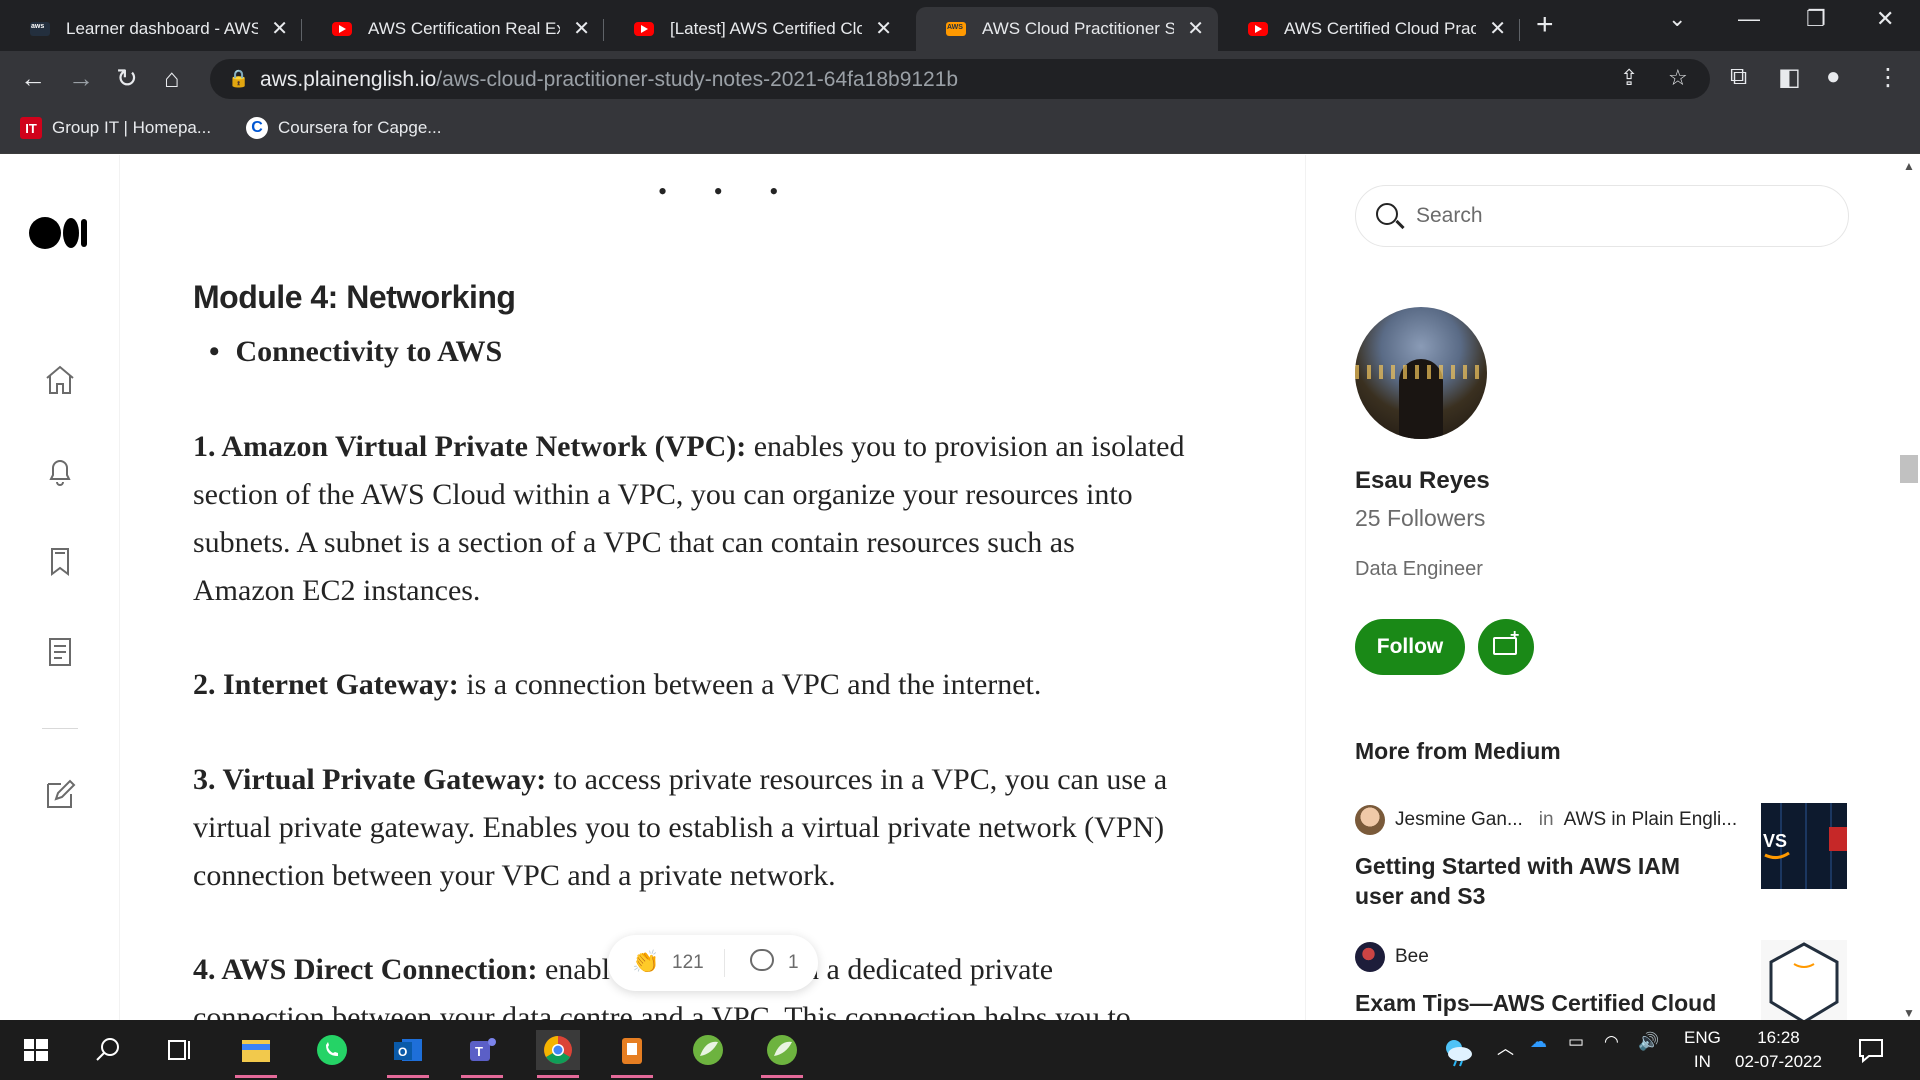  Describe the element at coordinates (479, 1051) in the screenshot. I see `svg-text: T` at that location.